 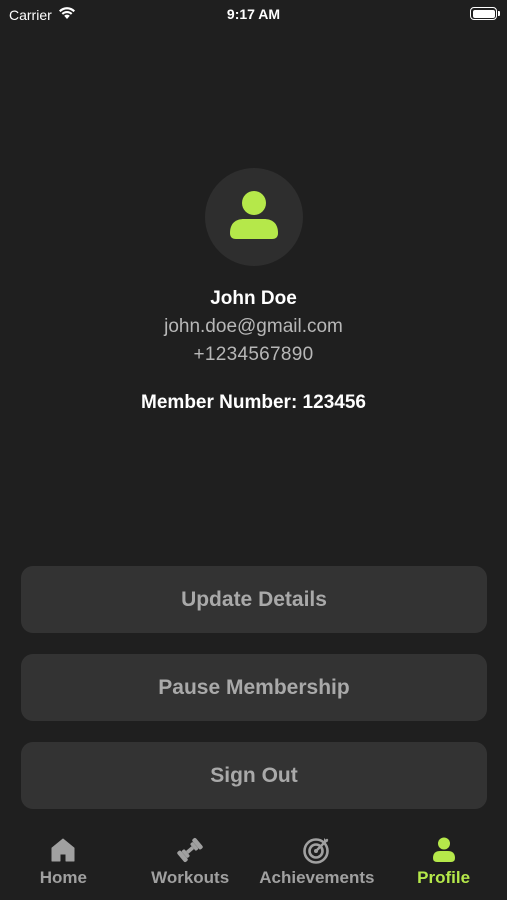 I want to click on profile-email: john.doe@gmail.com, so click(x=253, y=326).